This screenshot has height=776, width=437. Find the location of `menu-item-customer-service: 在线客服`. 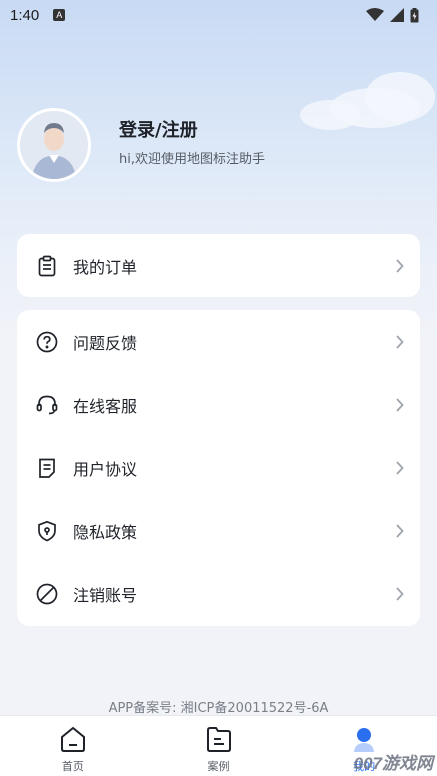

menu-item-customer-service: 在线客服 is located at coordinates (218, 404).